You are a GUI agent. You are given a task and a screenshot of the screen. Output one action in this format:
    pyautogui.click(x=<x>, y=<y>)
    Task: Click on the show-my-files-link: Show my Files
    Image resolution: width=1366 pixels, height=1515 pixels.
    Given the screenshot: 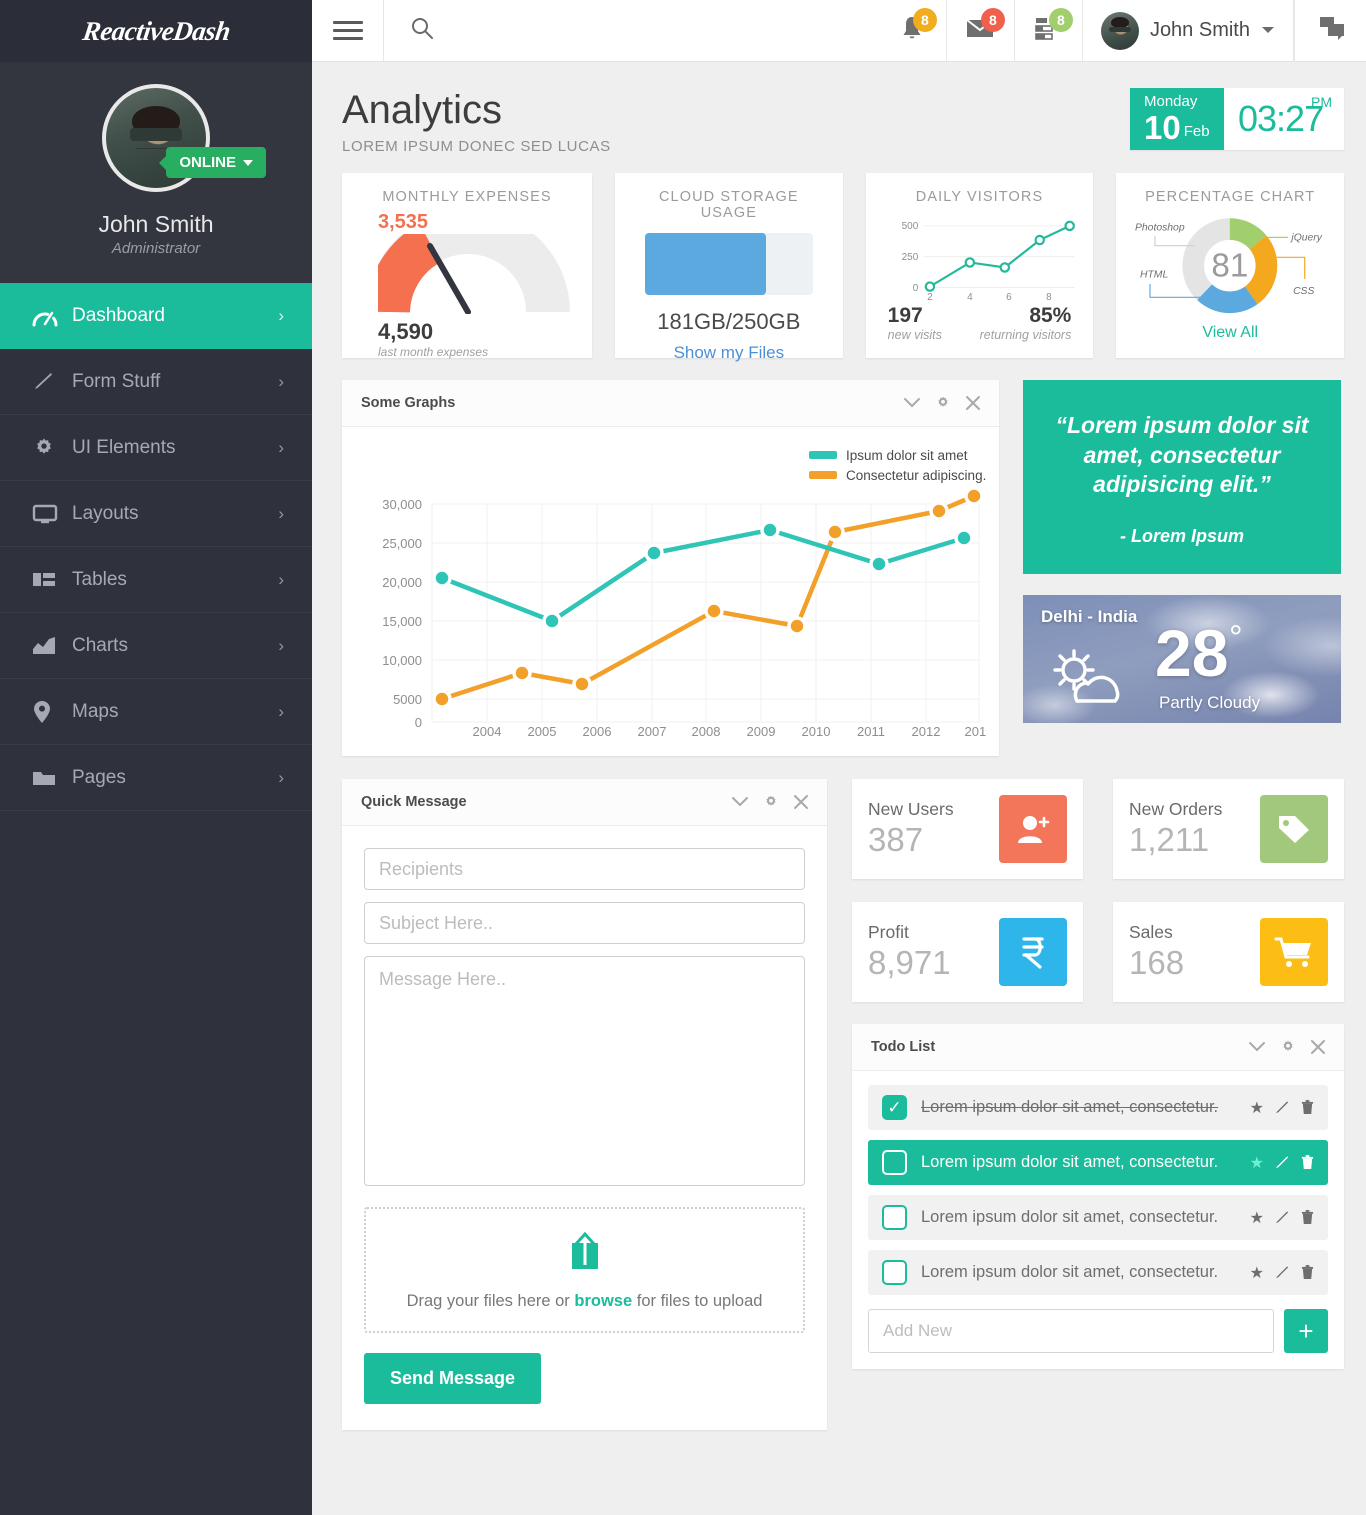 What is the action you would take?
    pyautogui.click(x=729, y=353)
    